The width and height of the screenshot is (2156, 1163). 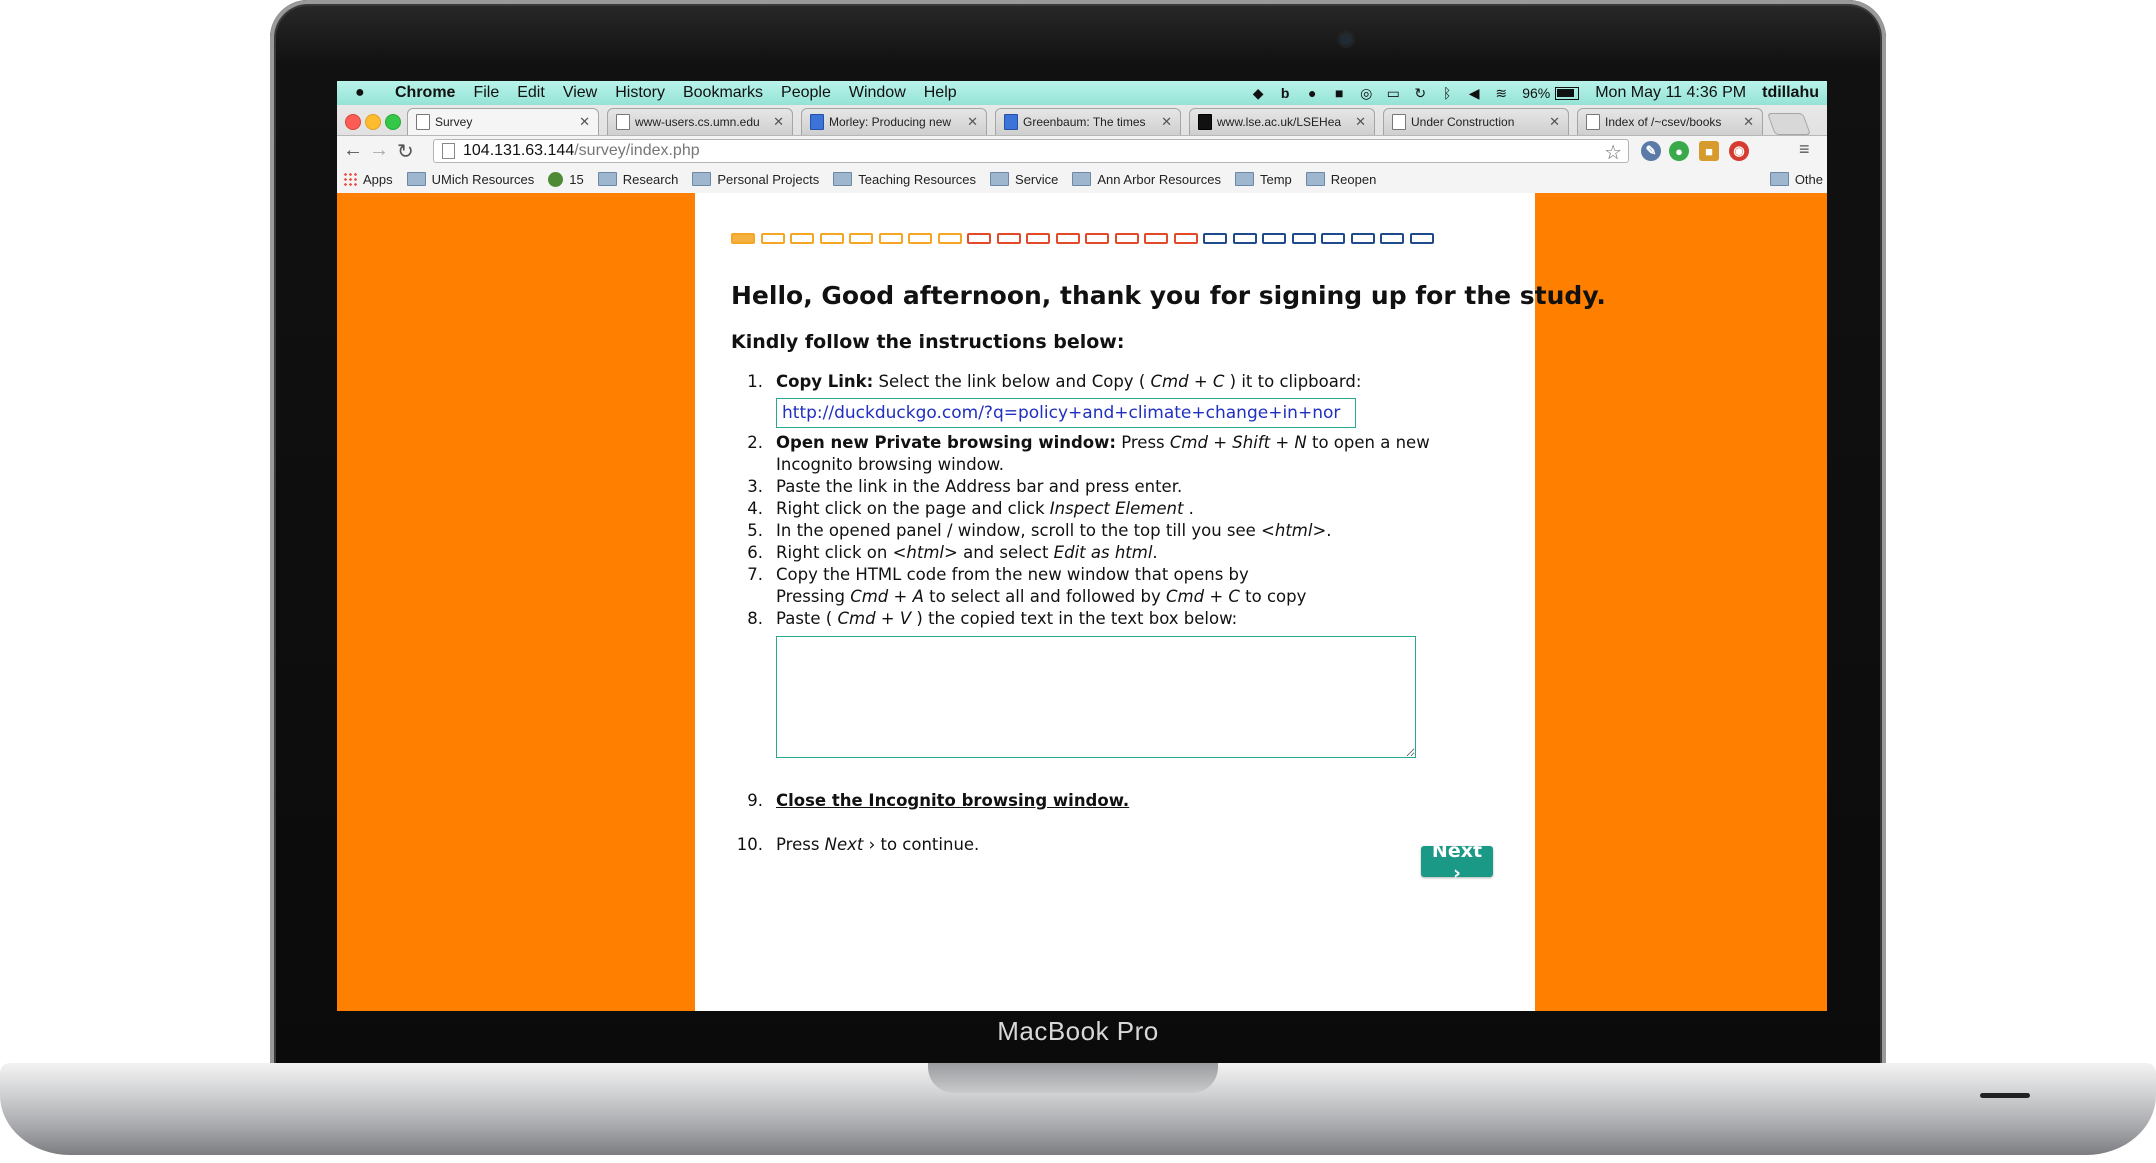 What do you see at coordinates (1709, 151) in the screenshot?
I see `extension-lock-icon: ■` at bounding box center [1709, 151].